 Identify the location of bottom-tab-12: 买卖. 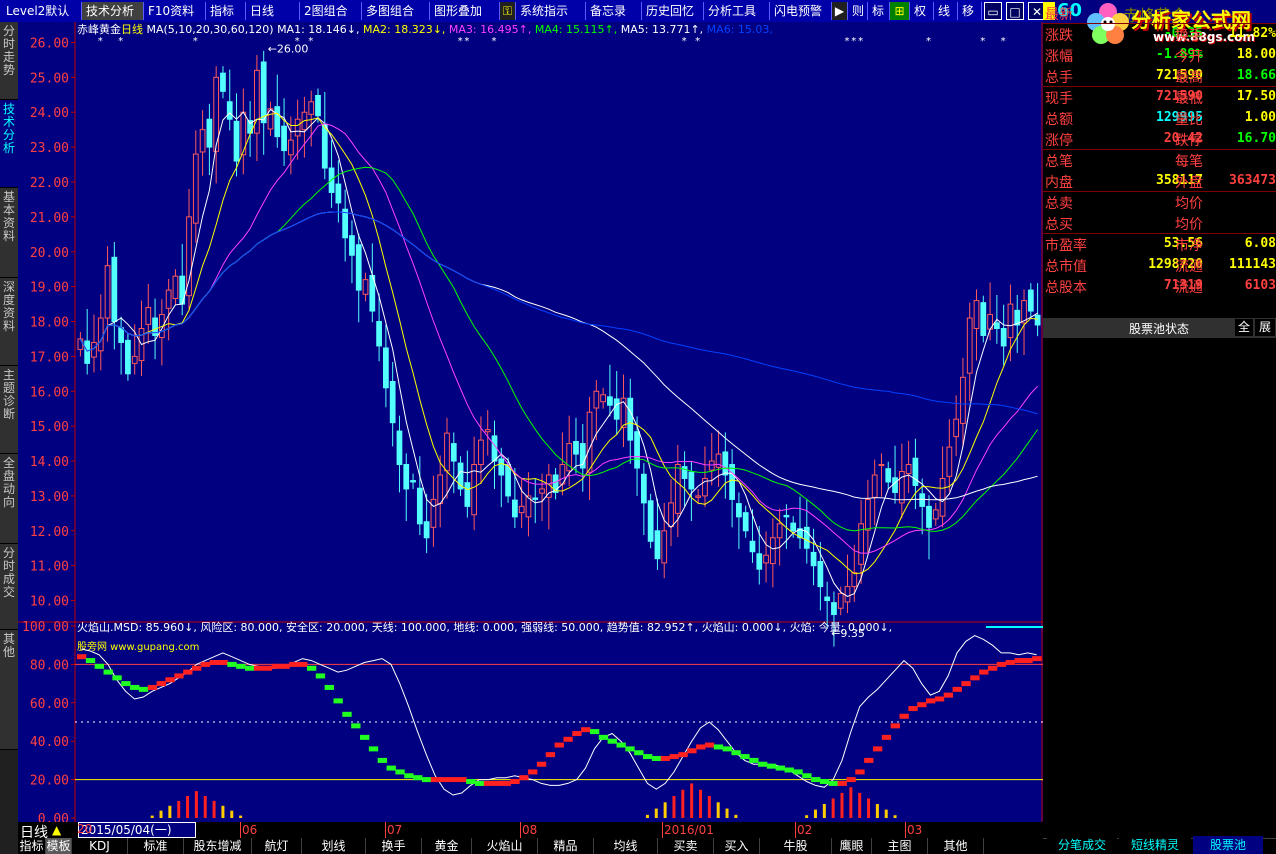
(686, 846).